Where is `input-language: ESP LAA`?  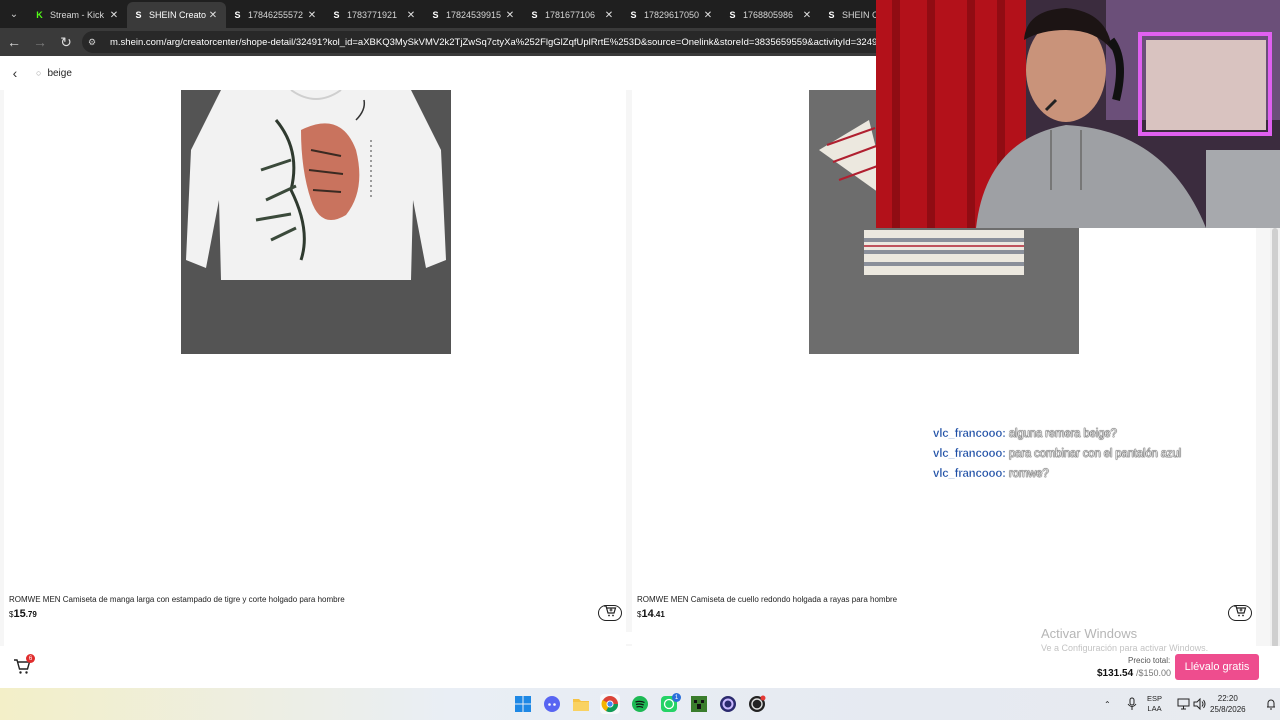
input-language: ESP LAA is located at coordinates (1154, 704).